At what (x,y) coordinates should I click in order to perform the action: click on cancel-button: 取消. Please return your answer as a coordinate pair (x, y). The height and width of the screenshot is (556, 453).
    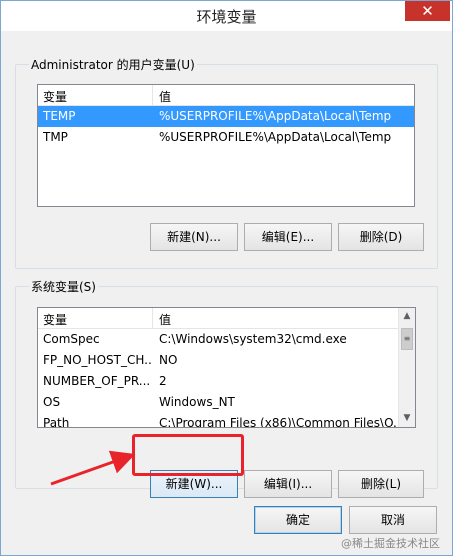
    Looking at the image, I should click on (393, 520).